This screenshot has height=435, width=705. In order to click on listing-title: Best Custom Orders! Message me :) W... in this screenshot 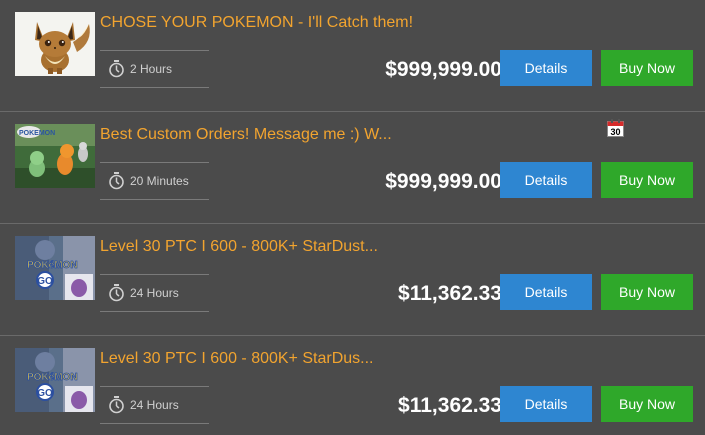, I will do `click(246, 135)`.